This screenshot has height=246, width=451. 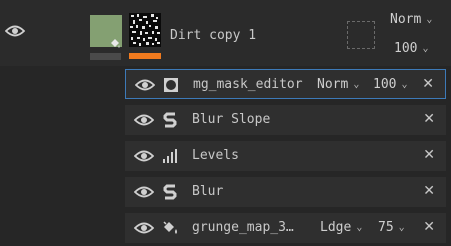 What do you see at coordinates (145, 30) in the screenshot?
I see `mask-thumbnail` at bounding box center [145, 30].